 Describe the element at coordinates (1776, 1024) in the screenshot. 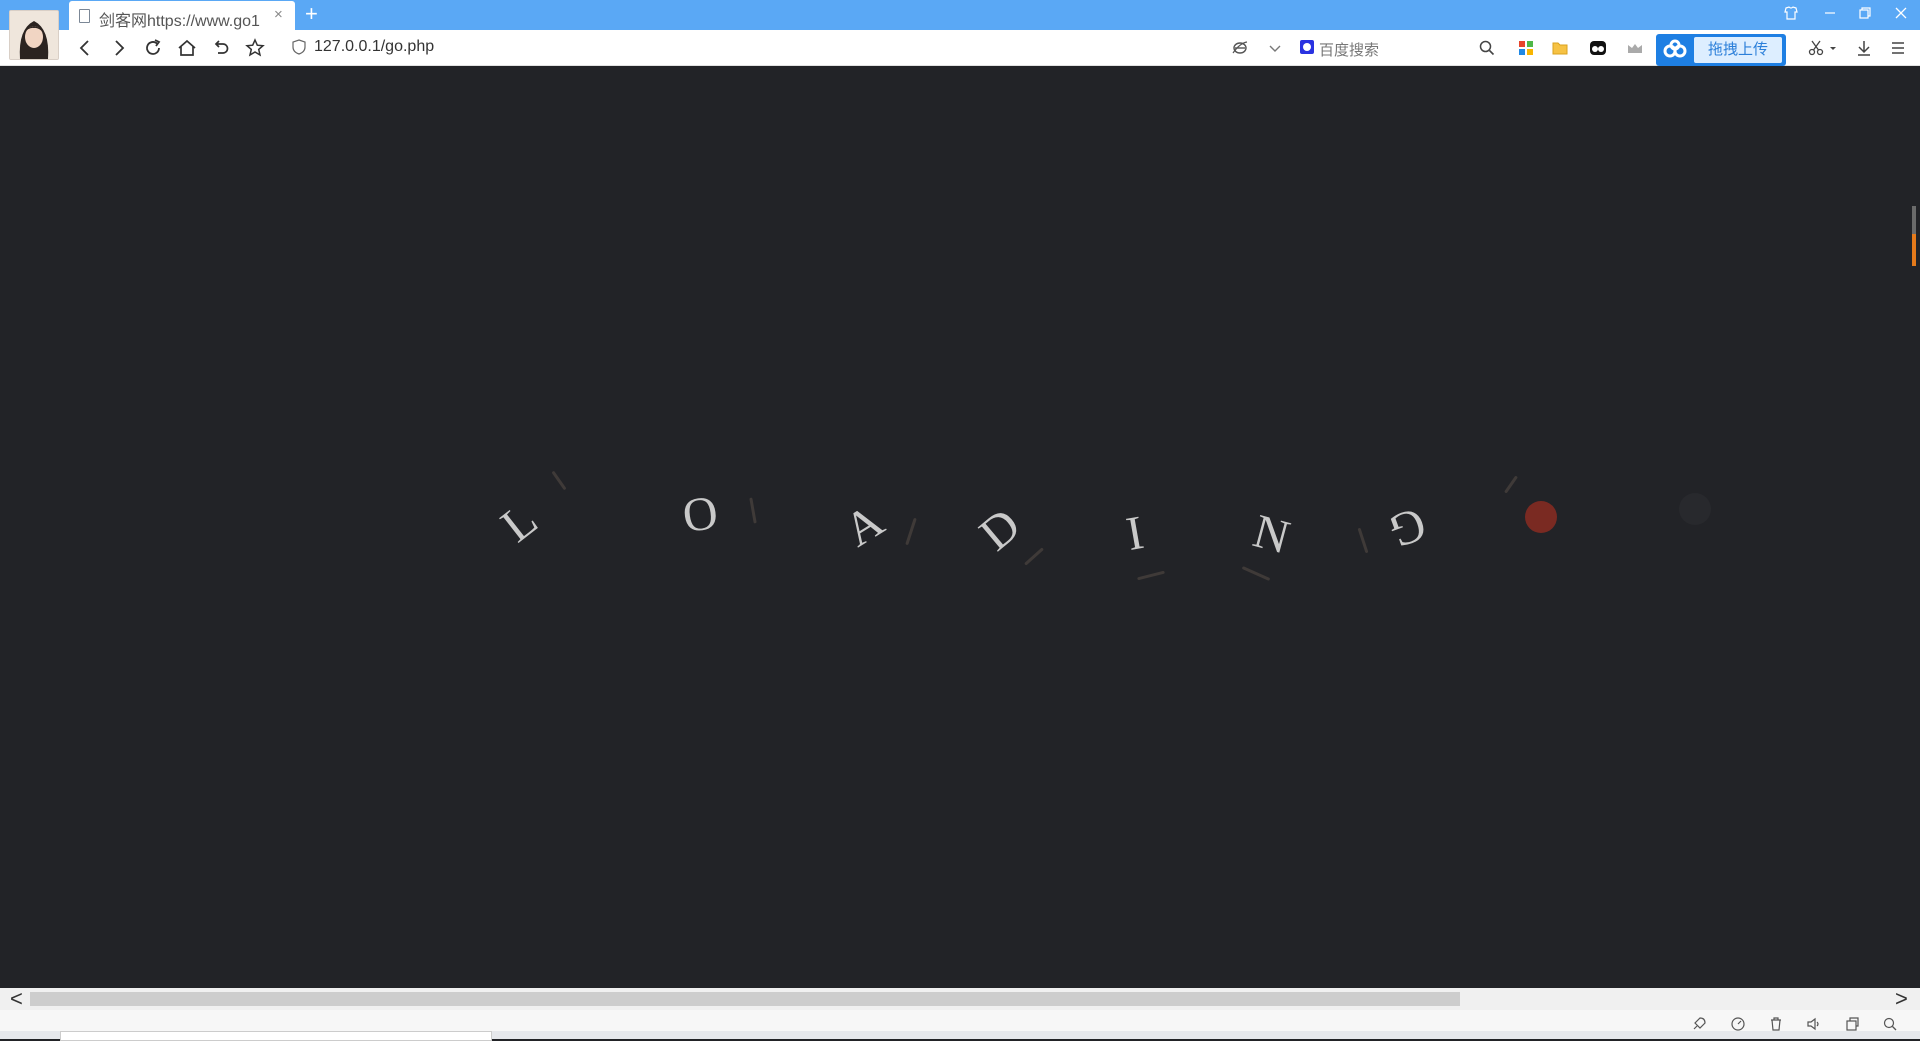

I see `trash-icon` at that location.